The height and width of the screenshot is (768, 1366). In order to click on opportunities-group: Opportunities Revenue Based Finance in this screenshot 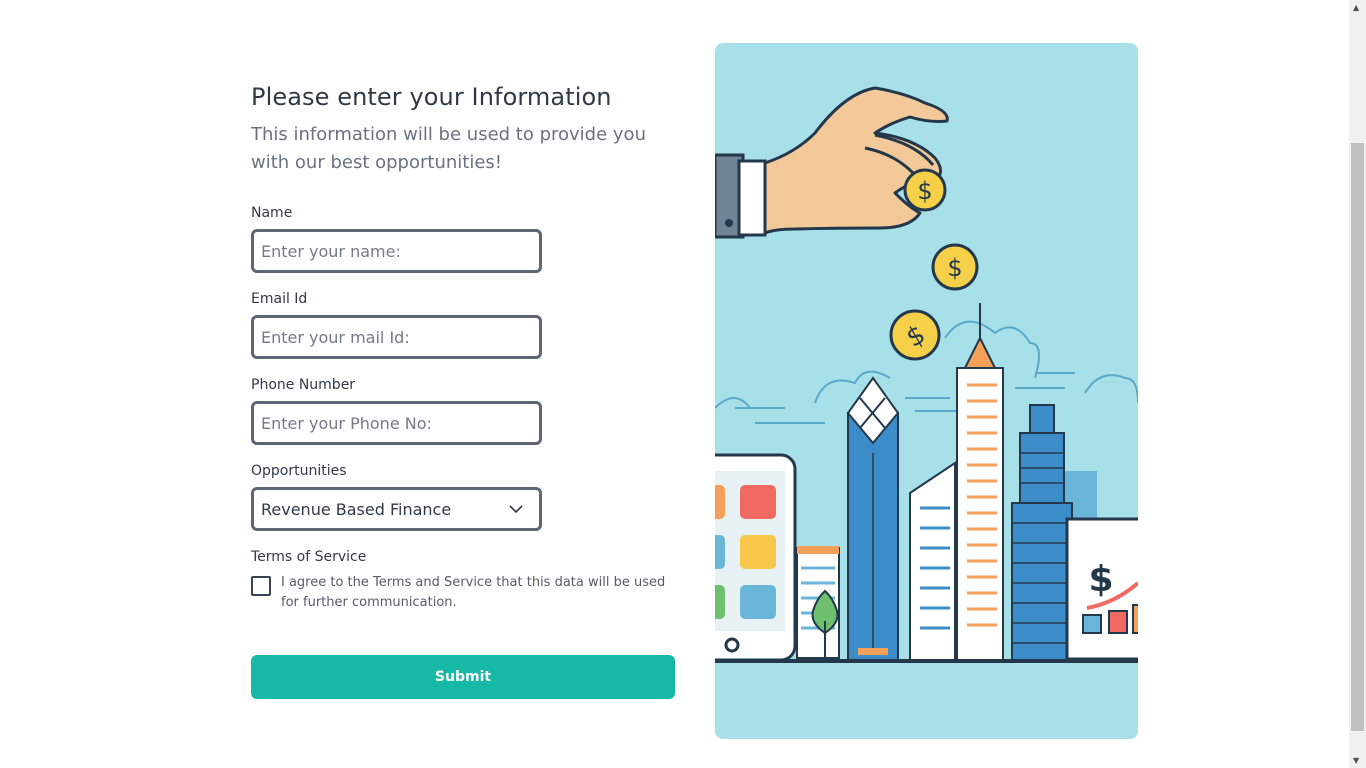, I will do `click(396, 497)`.